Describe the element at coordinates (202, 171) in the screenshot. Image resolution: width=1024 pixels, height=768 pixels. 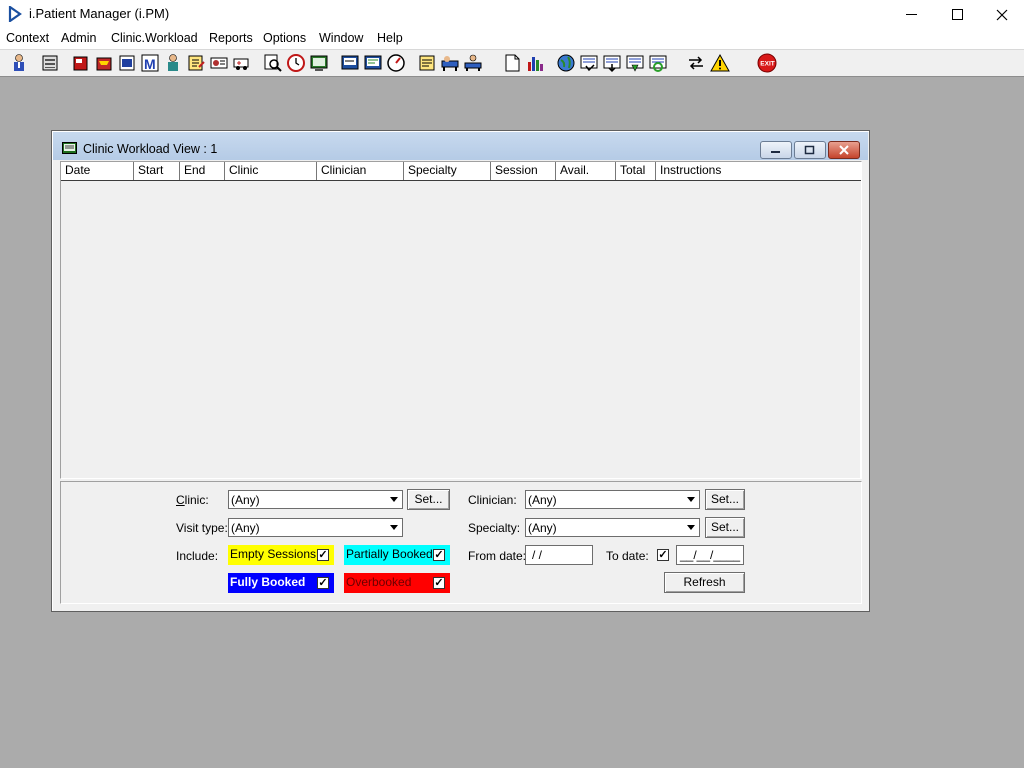
I see `column-header-end: End` at that location.